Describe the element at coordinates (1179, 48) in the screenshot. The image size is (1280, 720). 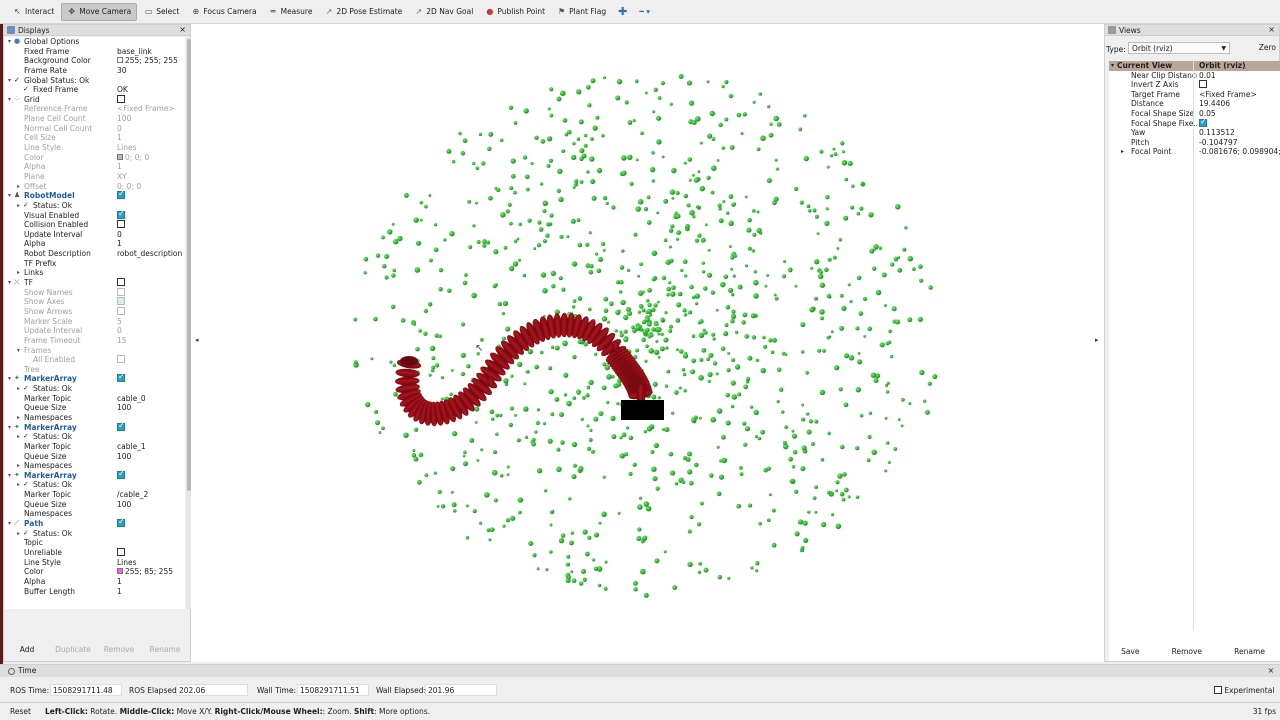
I see `view-type-select: Orbit (rviz) ▼` at that location.